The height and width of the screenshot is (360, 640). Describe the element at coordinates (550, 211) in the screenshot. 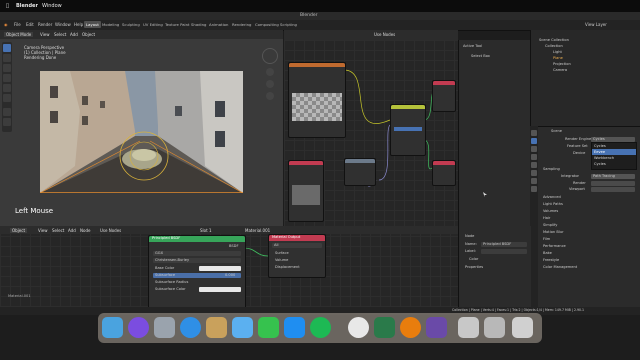

I see `panel-volumes: Volumes` at that location.